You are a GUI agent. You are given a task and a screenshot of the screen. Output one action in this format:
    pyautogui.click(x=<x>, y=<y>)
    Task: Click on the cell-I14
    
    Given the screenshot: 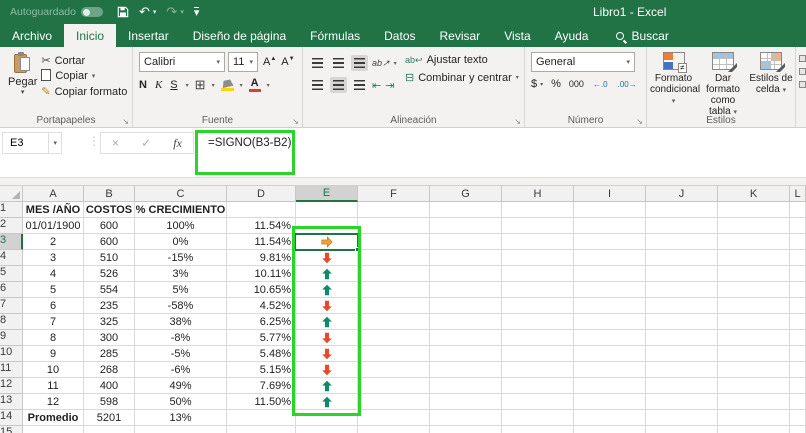 What is the action you would take?
    pyautogui.click(x=610, y=418)
    